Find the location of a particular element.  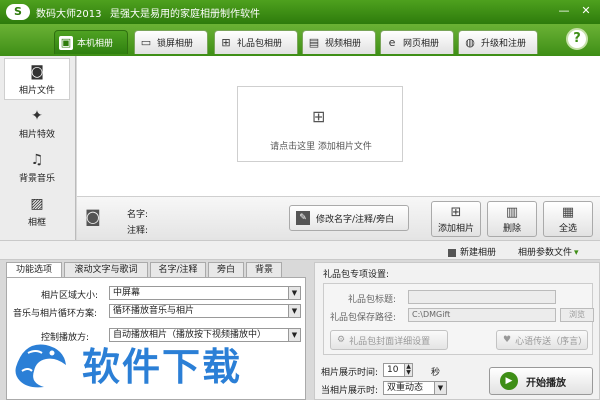

name-label: 名字: is located at coordinates (138, 215).